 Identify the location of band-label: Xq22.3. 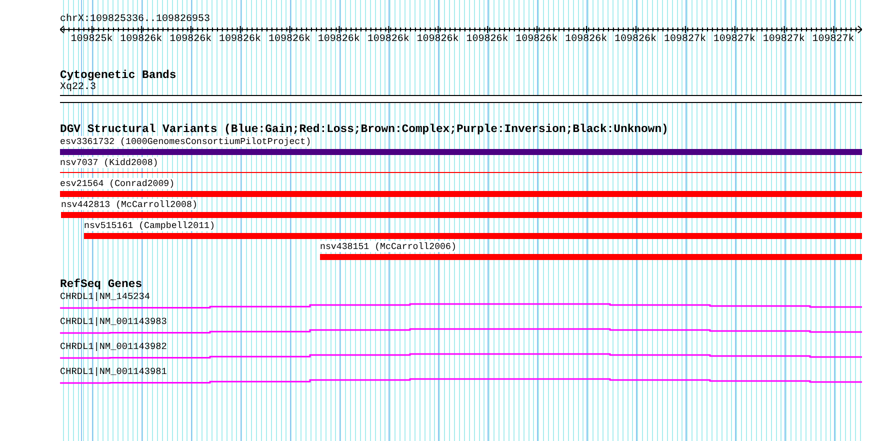
(78, 87).